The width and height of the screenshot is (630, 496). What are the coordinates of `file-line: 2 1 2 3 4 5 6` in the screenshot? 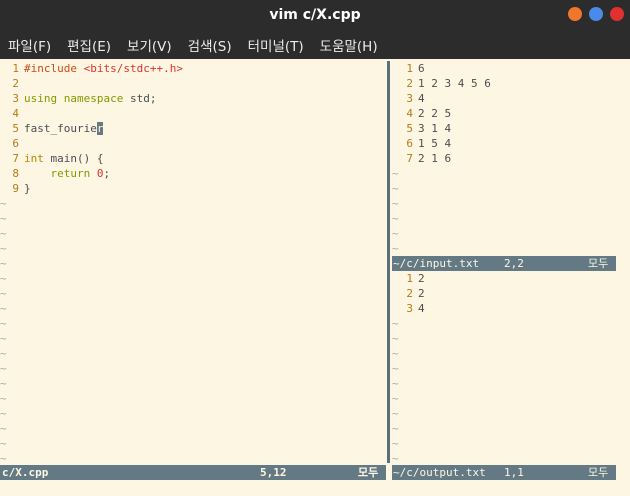 It's located at (511, 83).